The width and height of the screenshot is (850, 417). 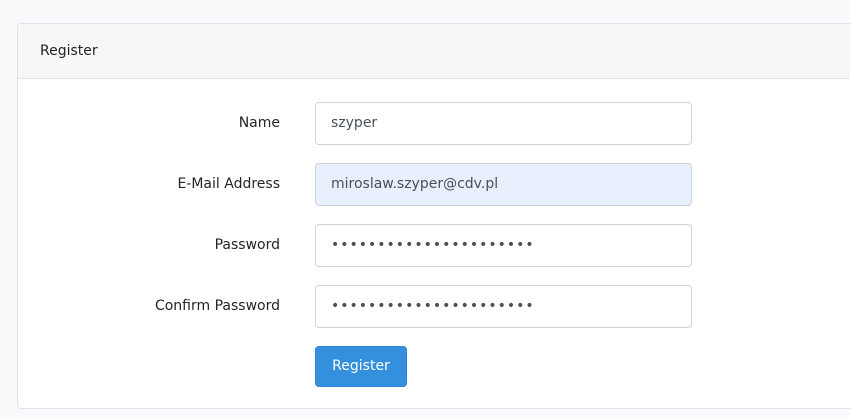 I want to click on confirm-password-input: ••••••••••••••••••••••, so click(x=503, y=306).